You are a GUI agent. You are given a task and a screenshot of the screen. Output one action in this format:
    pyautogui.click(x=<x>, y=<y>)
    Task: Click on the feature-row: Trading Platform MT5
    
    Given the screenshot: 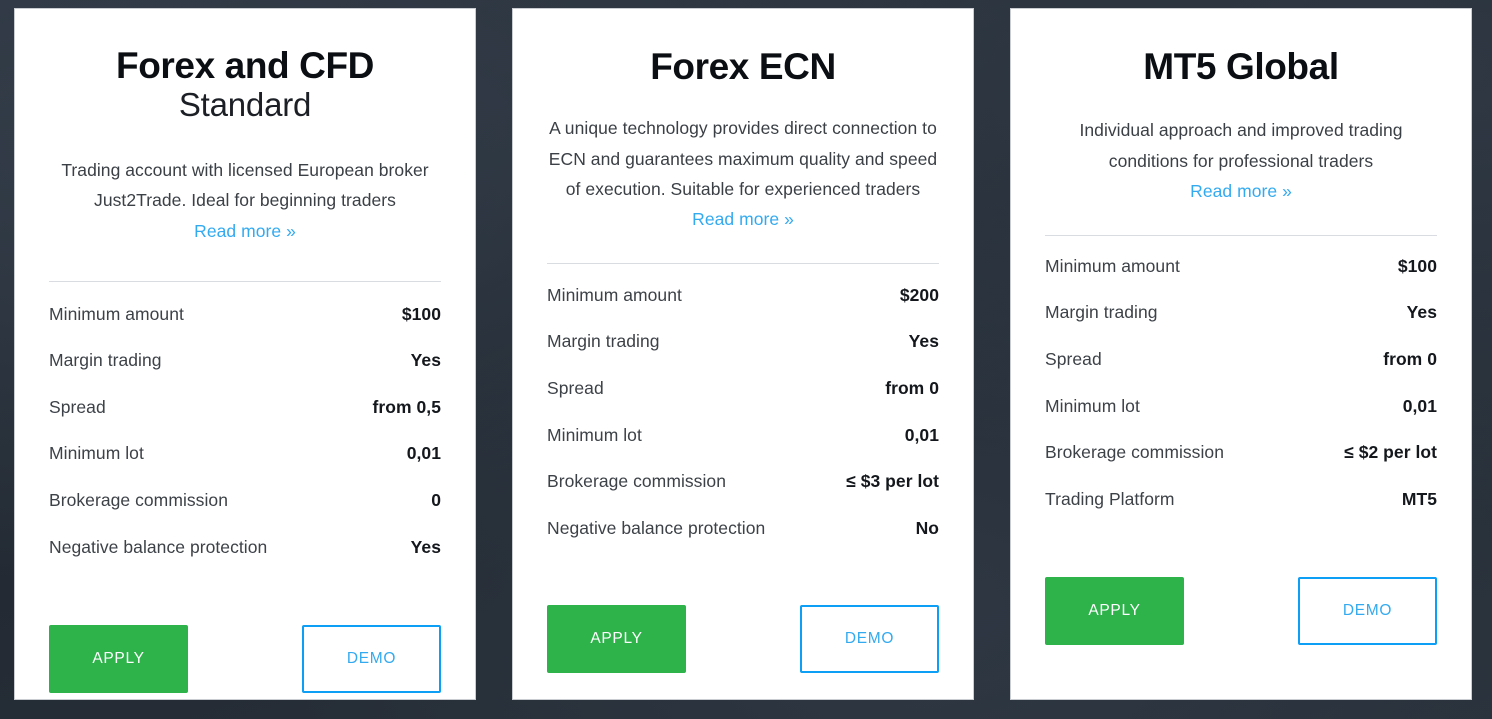 What is the action you would take?
    pyautogui.click(x=1241, y=512)
    